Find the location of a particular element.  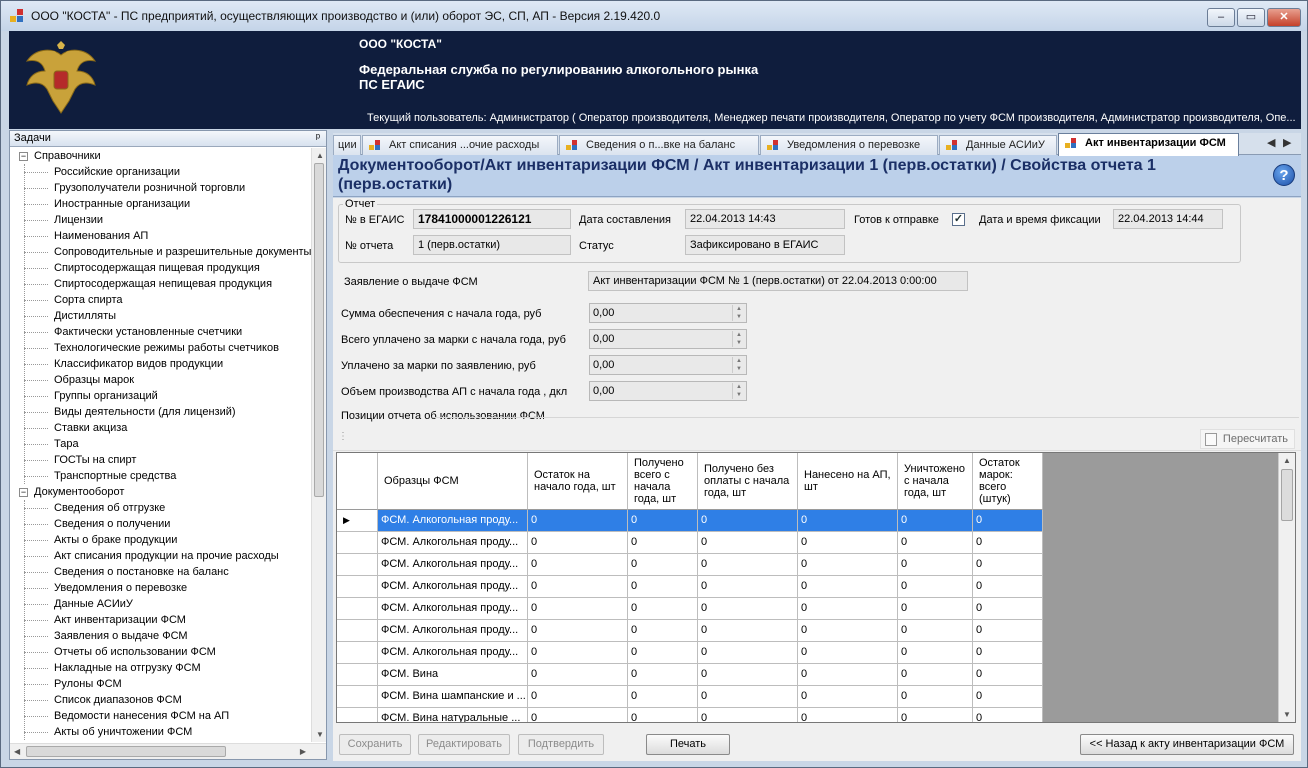

confirm-button: Подтвердить is located at coordinates (561, 744).